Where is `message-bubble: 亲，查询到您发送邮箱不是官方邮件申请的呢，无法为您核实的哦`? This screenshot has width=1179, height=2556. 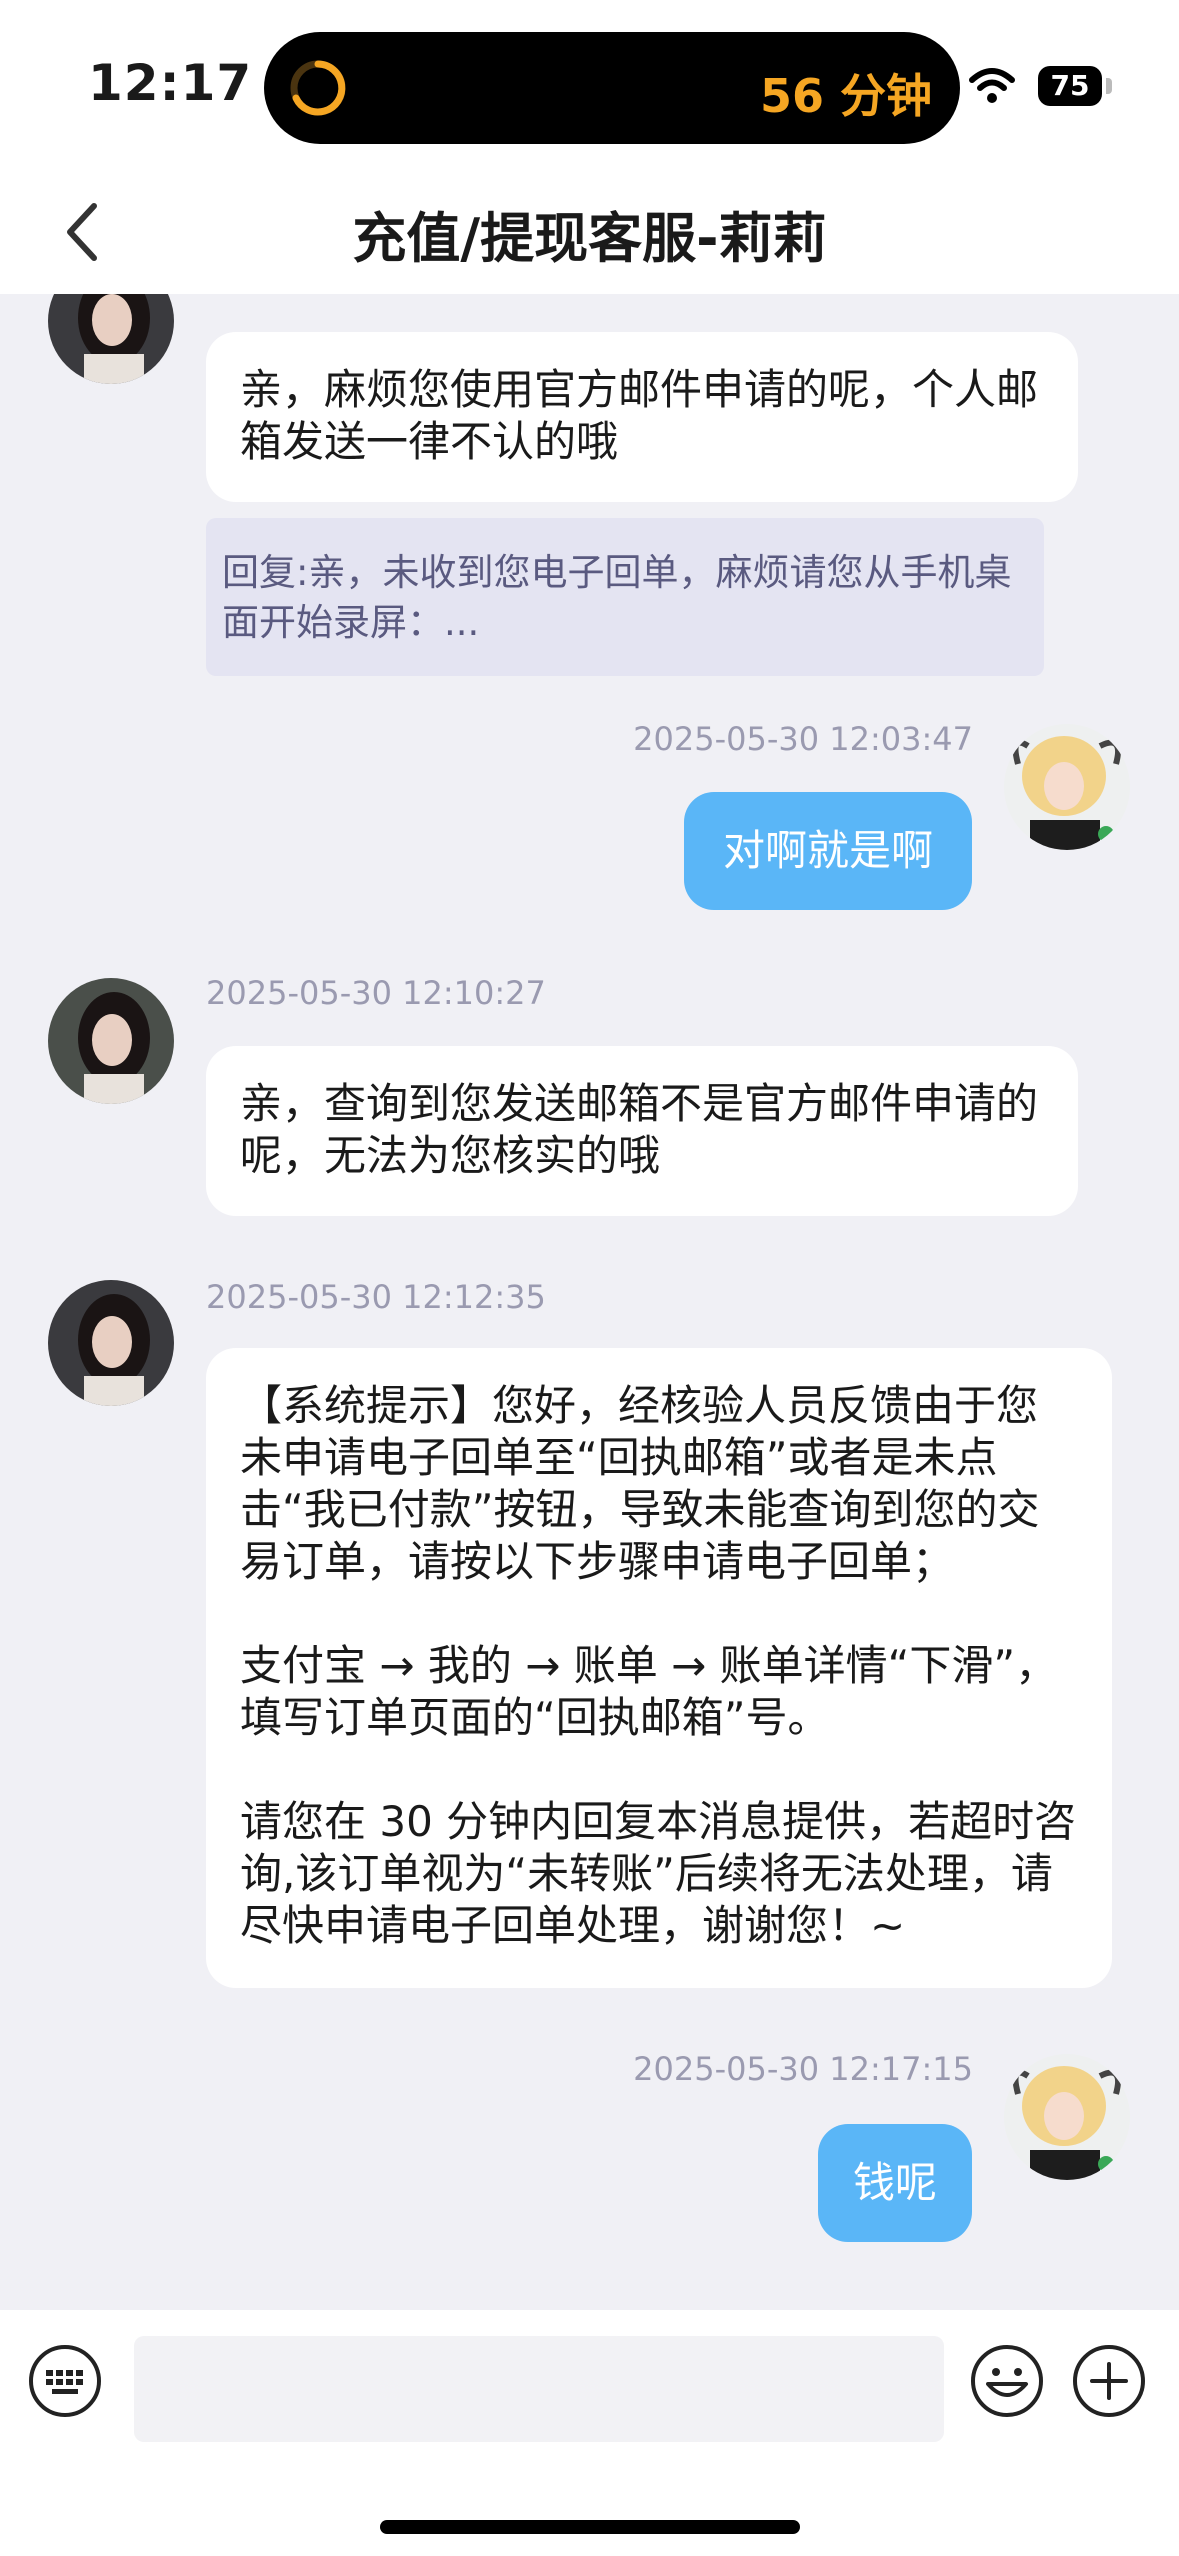
message-bubble: 亲，查询到您发送邮箱不是官方邮件申请的呢，无法为您核实的哦 is located at coordinates (642, 1131).